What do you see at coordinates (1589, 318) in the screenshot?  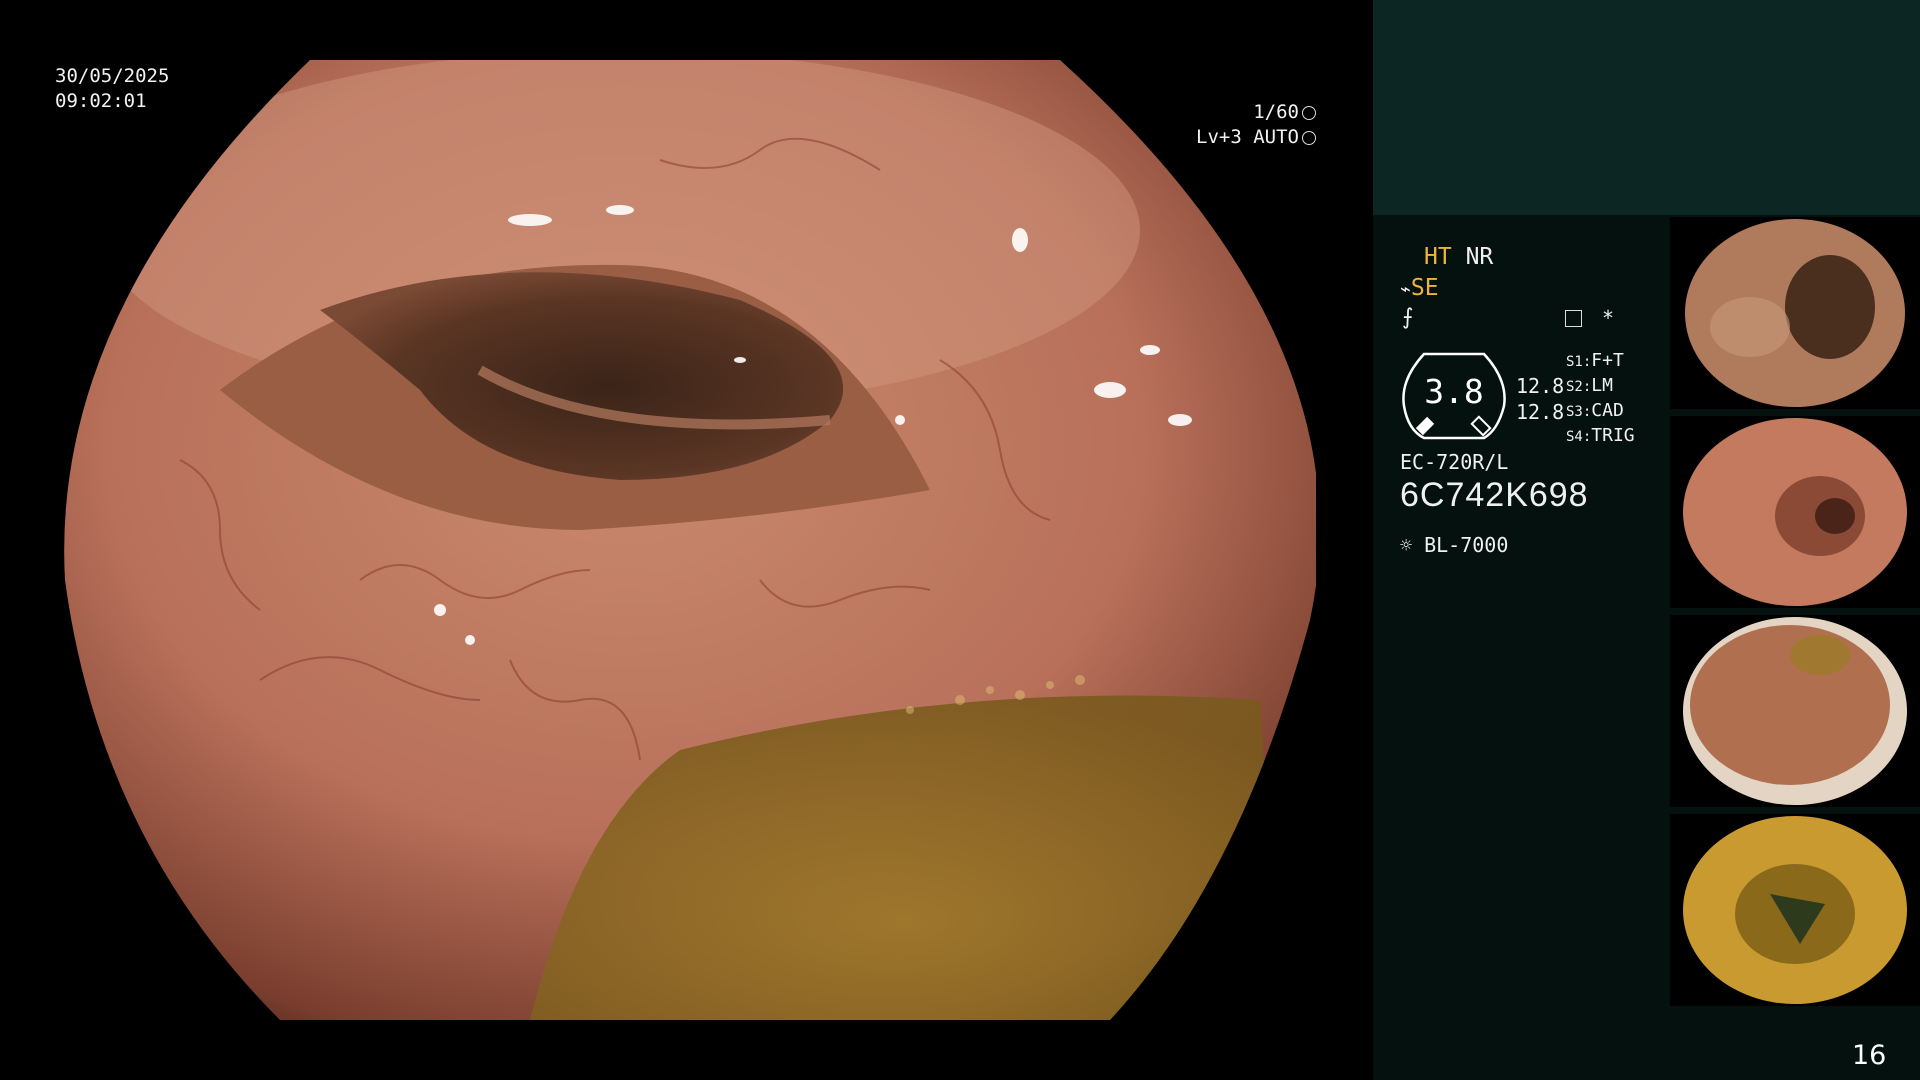 I see `freeze-row: *` at bounding box center [1589, 318].